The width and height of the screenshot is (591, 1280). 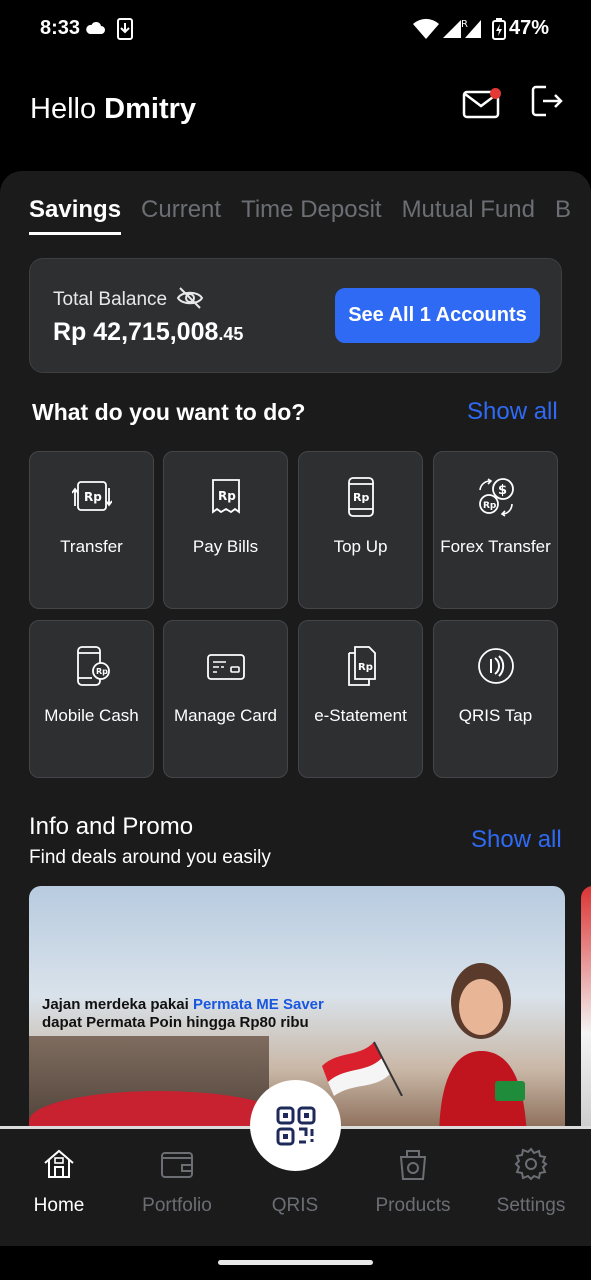 I want to click on nav-settings: Settings, so click(x=531, y=1187).